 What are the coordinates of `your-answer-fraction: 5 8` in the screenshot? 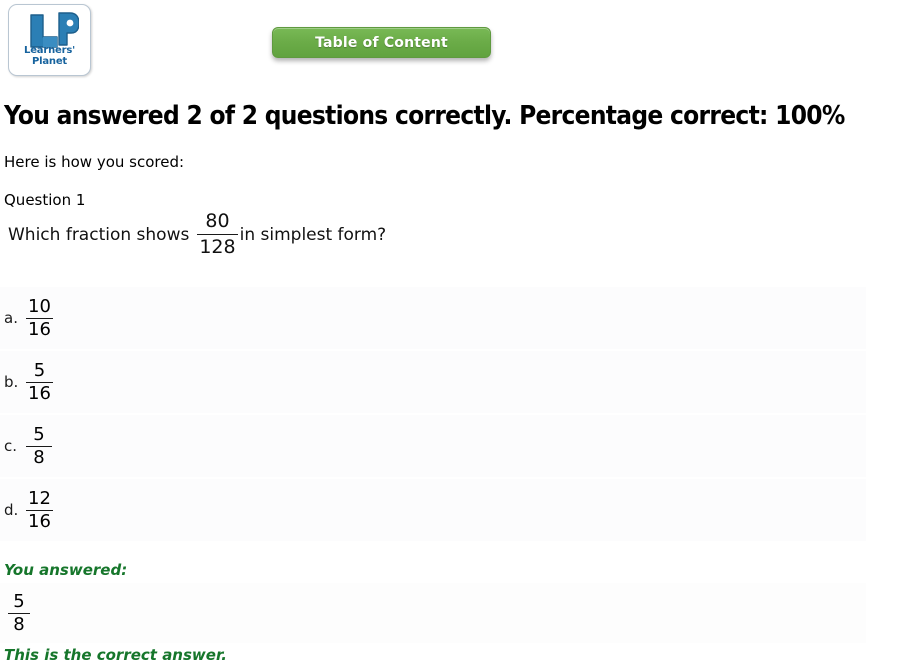 It's located at (19, 612).